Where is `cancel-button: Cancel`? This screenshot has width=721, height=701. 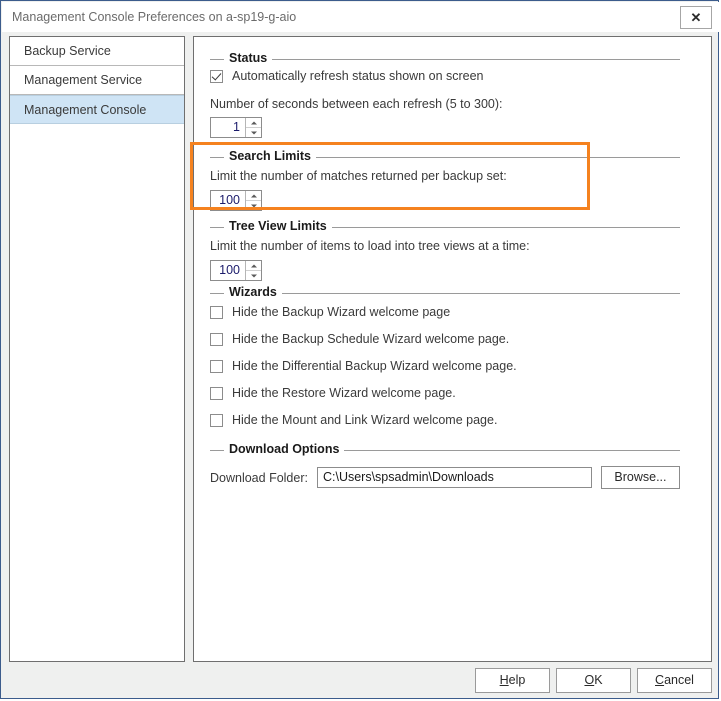 cancel-button: Cancel is located at coordinates (674, 680).